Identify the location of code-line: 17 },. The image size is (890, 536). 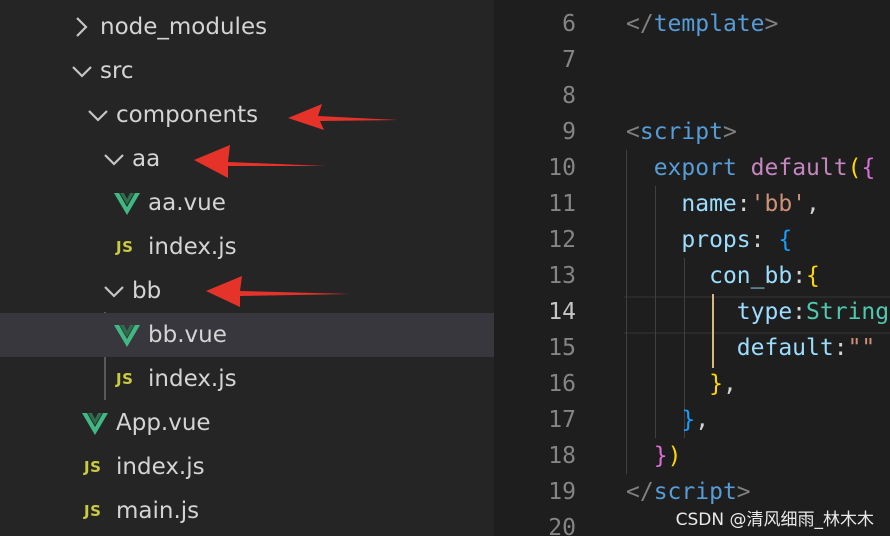
(692, 420).